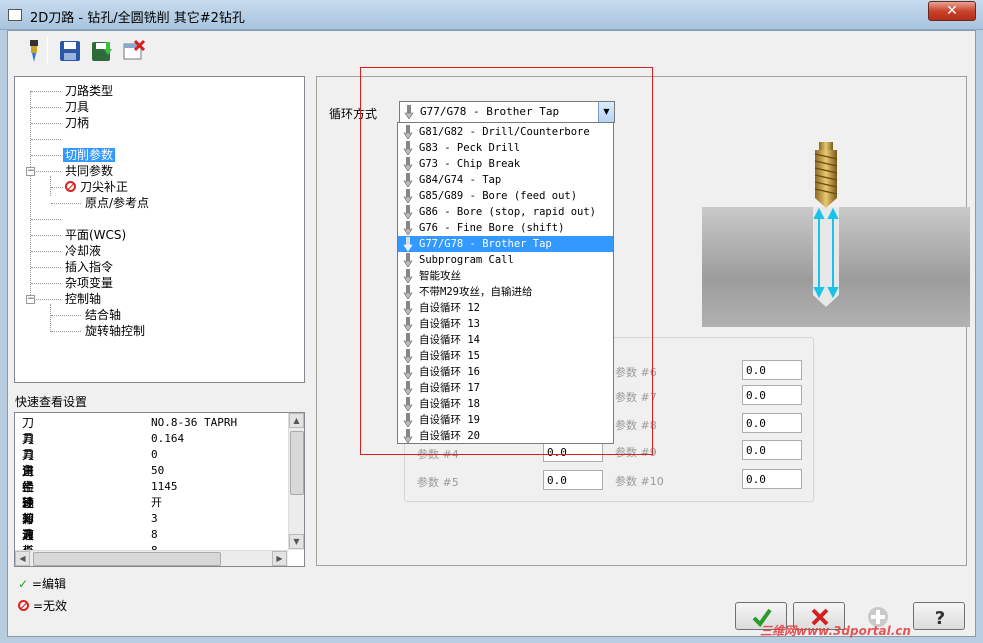 The height and width of the screenshot is (643, 983). Describe the element at coordinates (95, 235) in the screenshot. I see `tree-item-plane: 平面(WCS)` at that location.